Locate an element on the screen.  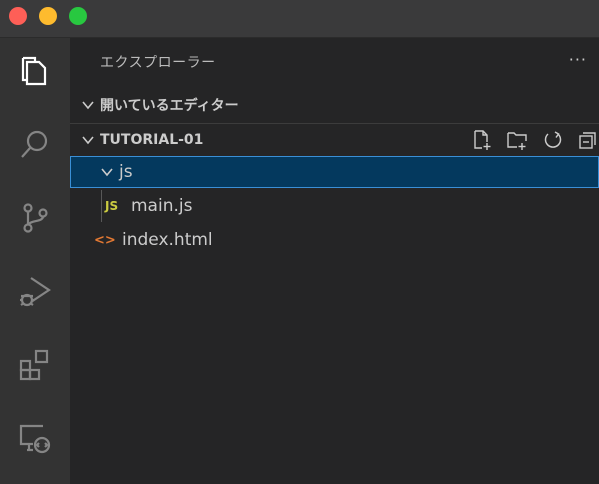
activity-run-debug is located at coordinates (35, 292).